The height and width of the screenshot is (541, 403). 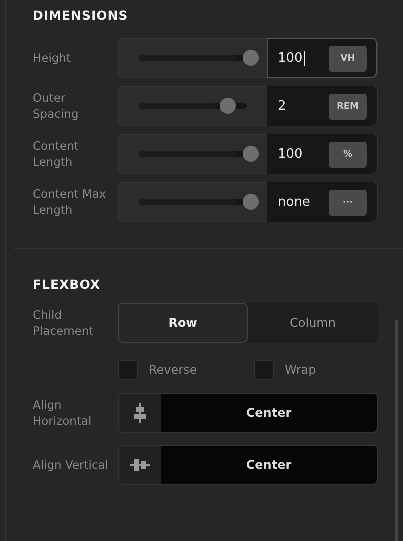 What do you see at coordinates (56, 106) in the screenshot?
I see `field-label: Outer Spacing` at bounding box center [56, 106].